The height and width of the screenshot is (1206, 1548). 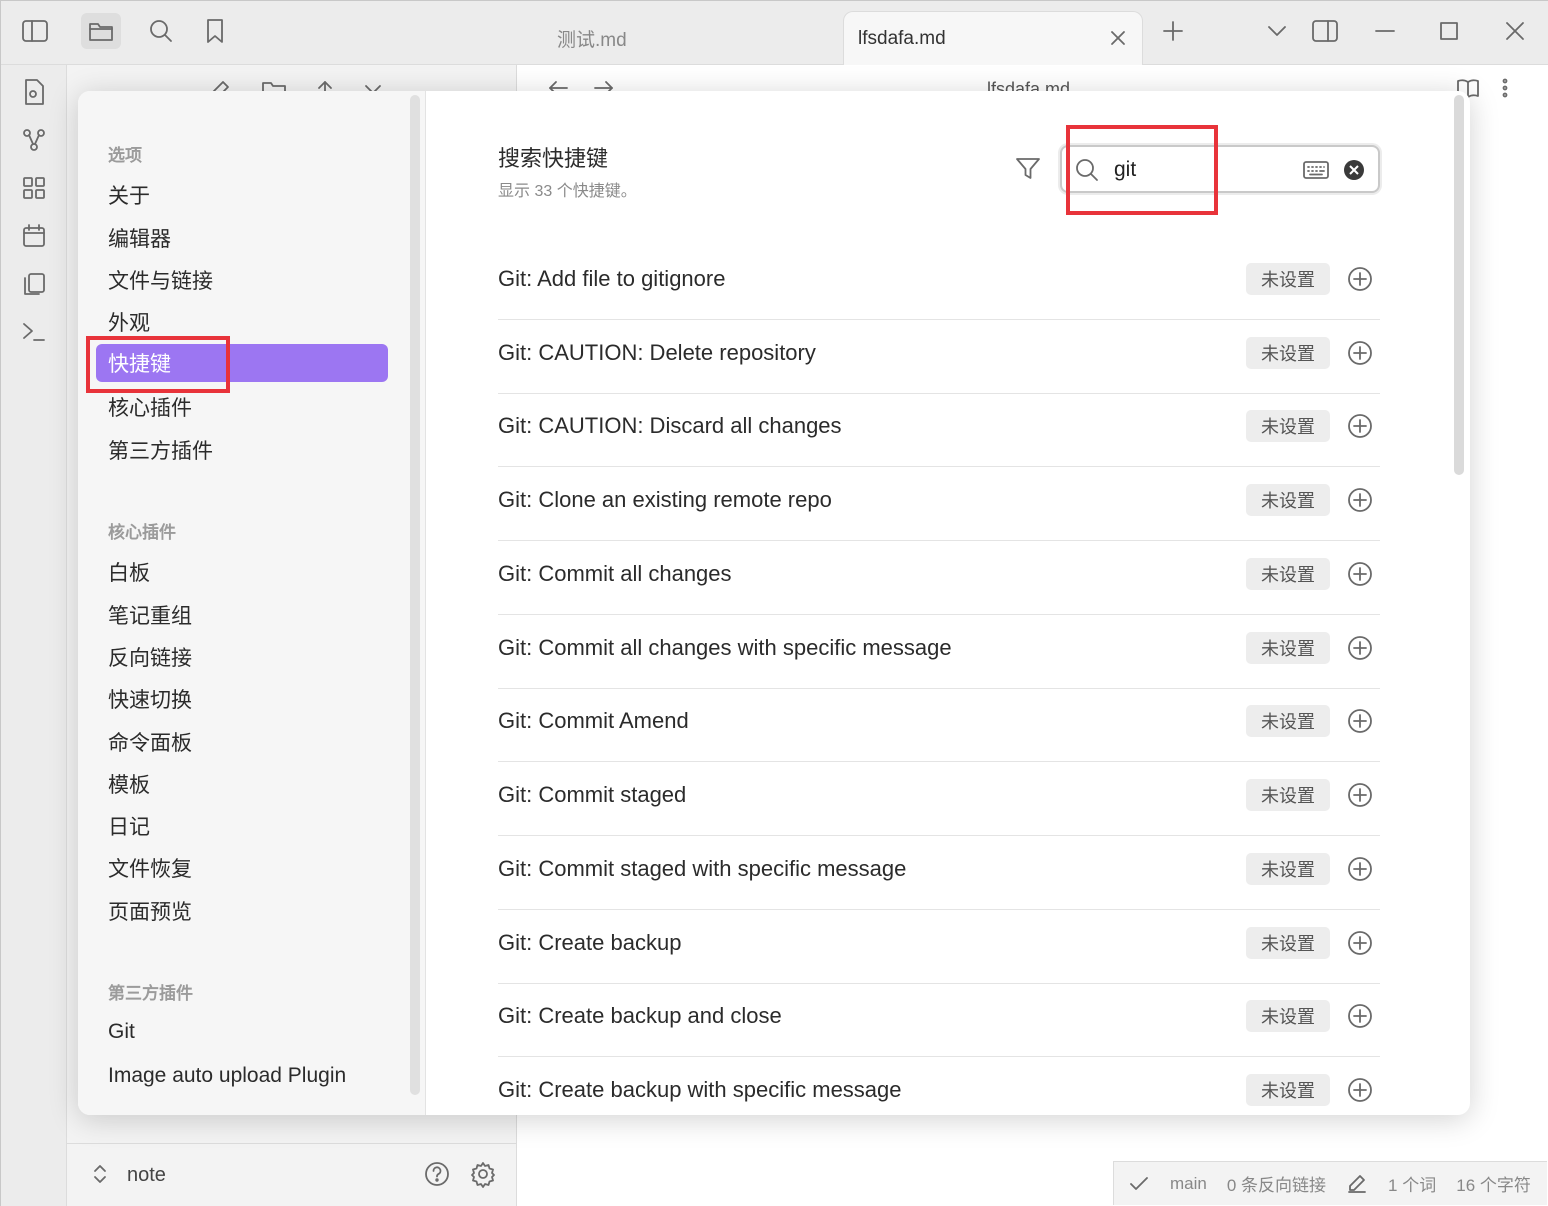 I want to click on canvas-icon, so click(x=34, y=188).